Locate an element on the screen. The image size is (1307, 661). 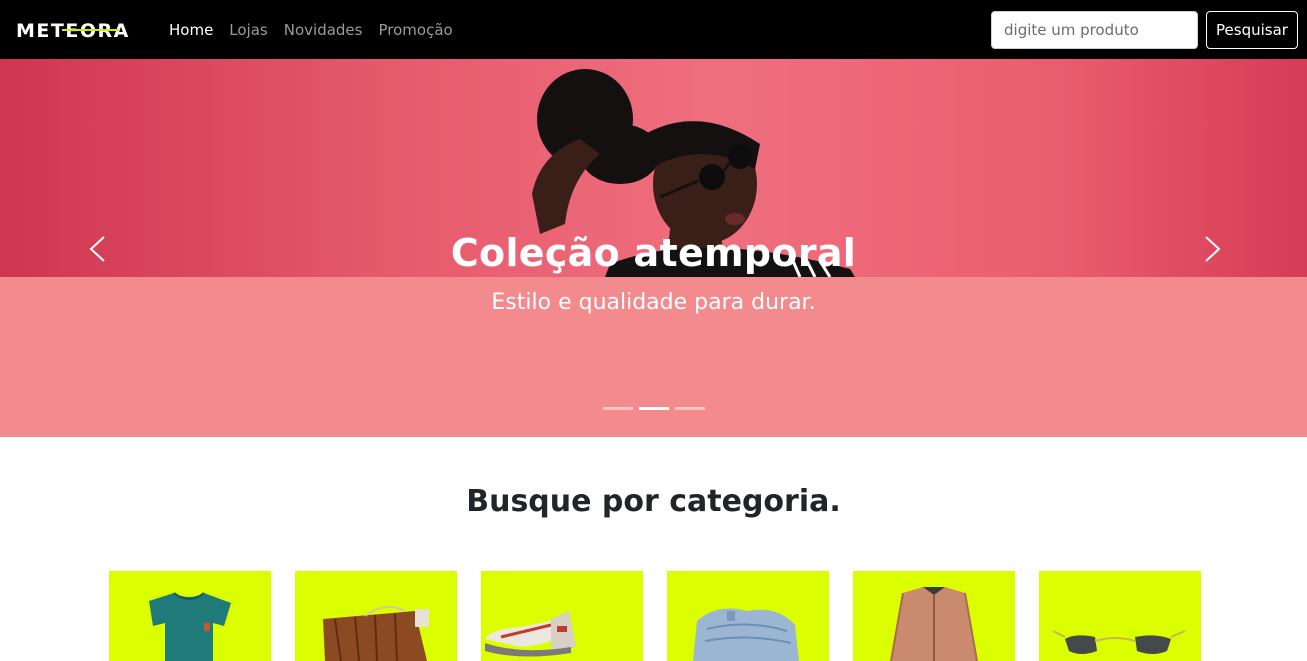
search-input is located at coordinates (1094, 30).